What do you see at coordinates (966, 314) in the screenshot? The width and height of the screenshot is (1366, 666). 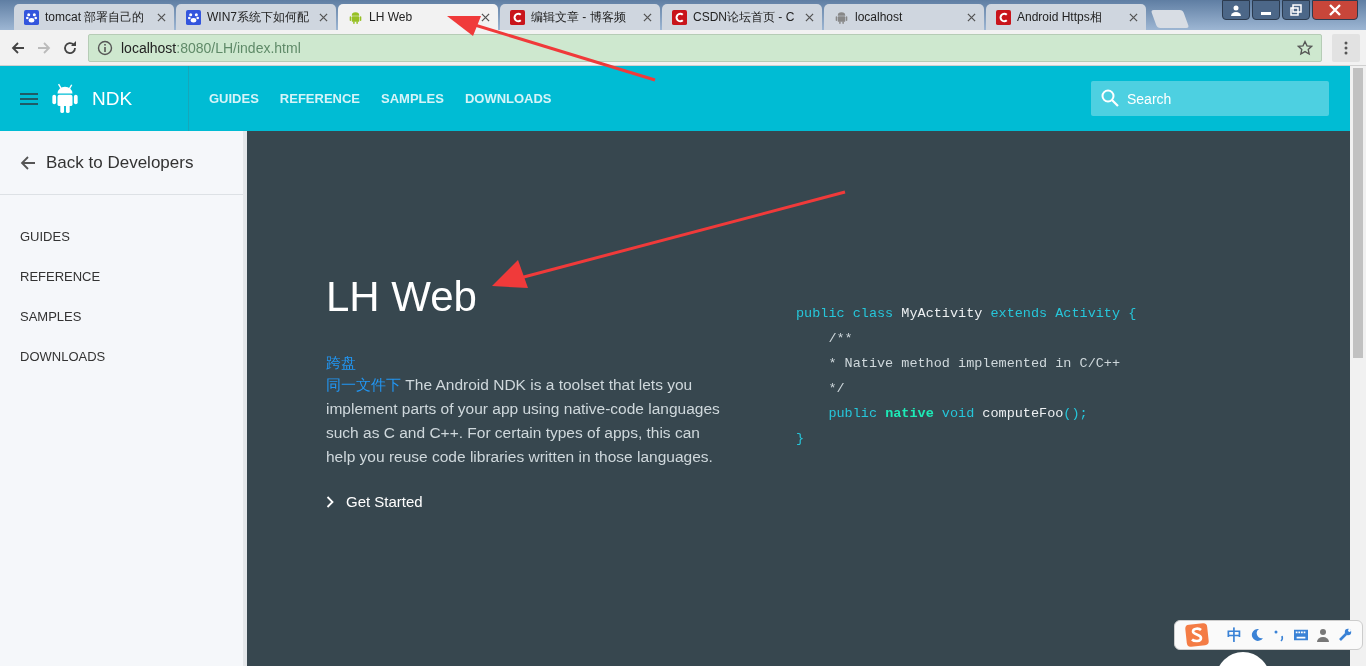 I see `code-line: public class MyActivity extends Activity {` at bounding box center [966, 314].